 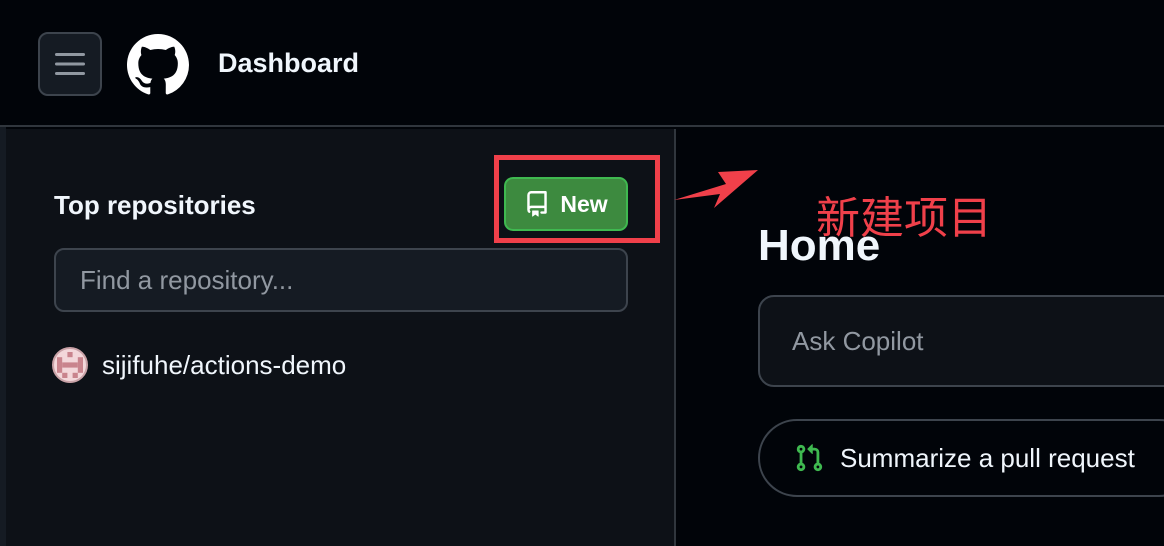 I want to click on annotation-highlight-box, so click(x=577, y=199).